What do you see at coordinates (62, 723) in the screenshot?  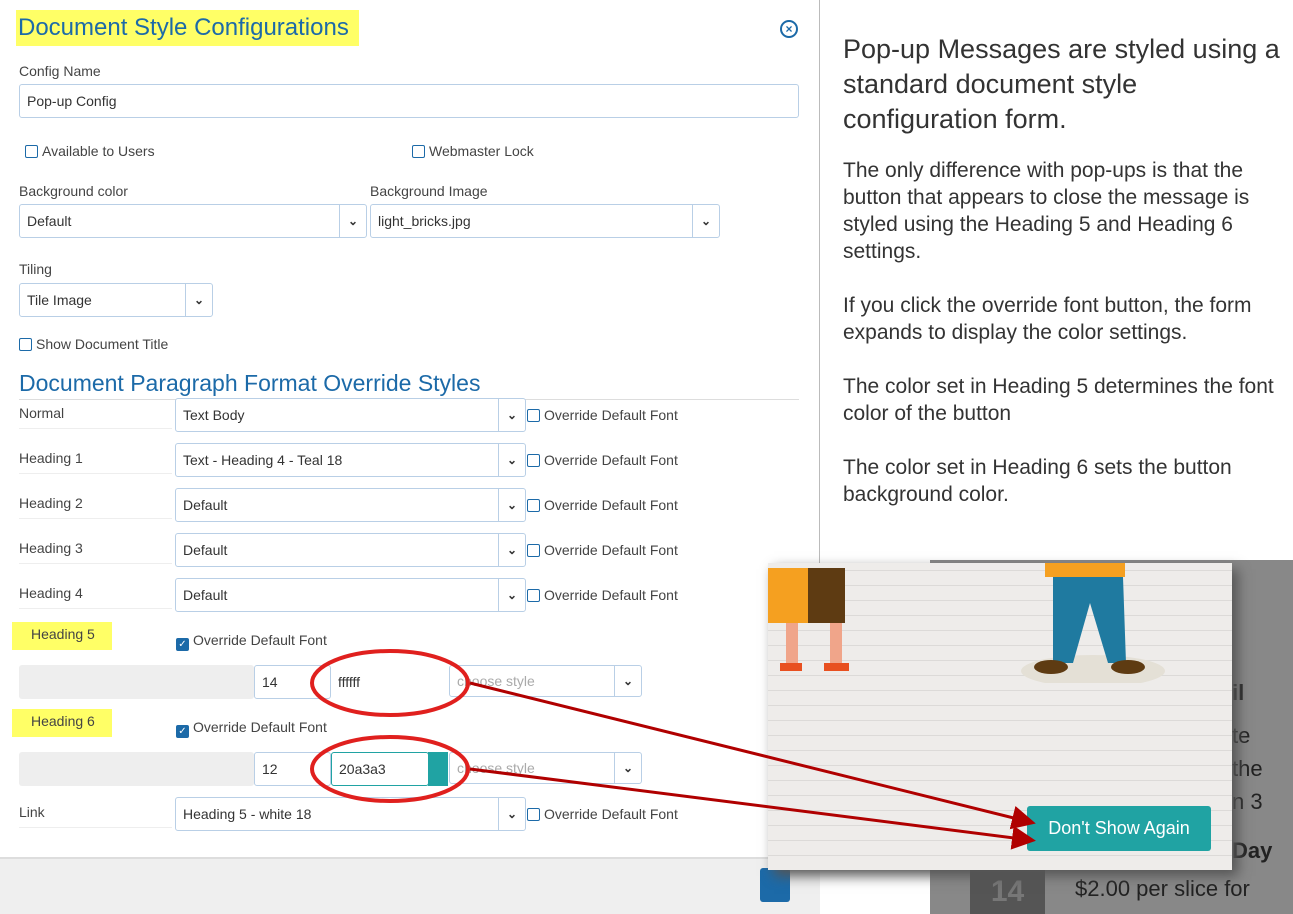 I see `heading6-label: Heading 6` at bounding box center [62, 723].